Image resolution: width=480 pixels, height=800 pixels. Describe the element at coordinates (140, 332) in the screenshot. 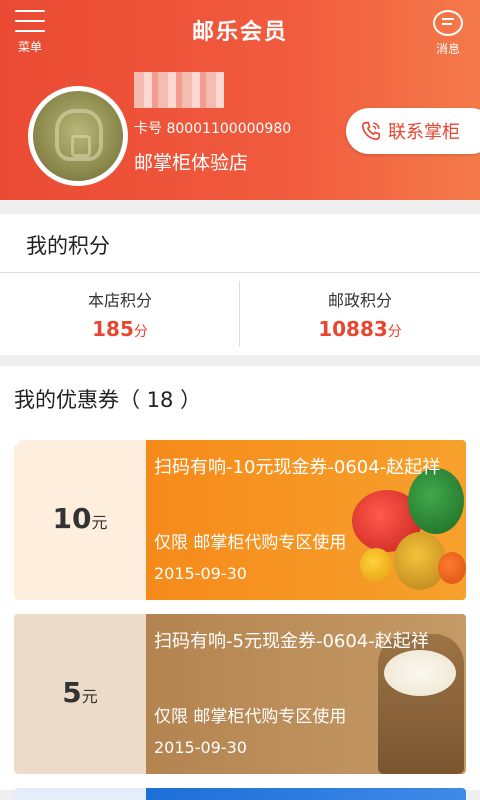

I see `store-points-unit: 分` at that location.